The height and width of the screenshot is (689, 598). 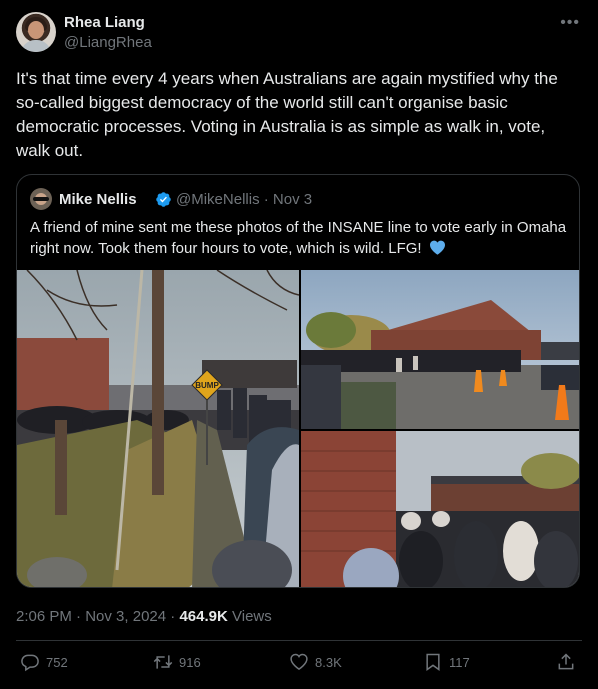 What do you see at coordinates (98, 199) in the screenshot?
I see `quoted-author-name: Mike Nellis` at bounding box center [98, 199].